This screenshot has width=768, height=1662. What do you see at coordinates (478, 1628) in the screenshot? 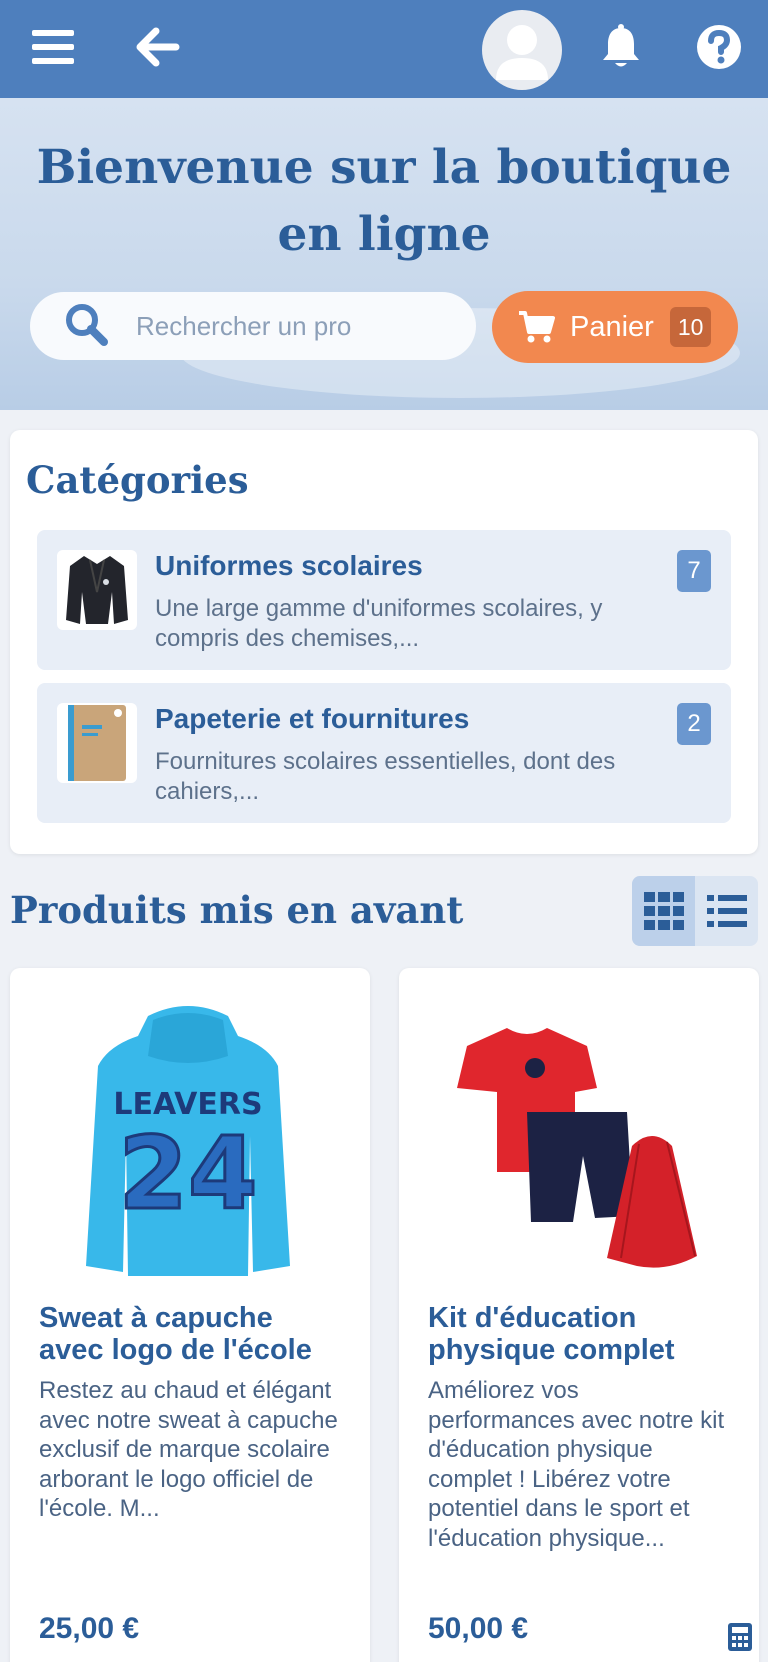
I see `product-price: 50,00 €` at bounding box center [478, 1628].